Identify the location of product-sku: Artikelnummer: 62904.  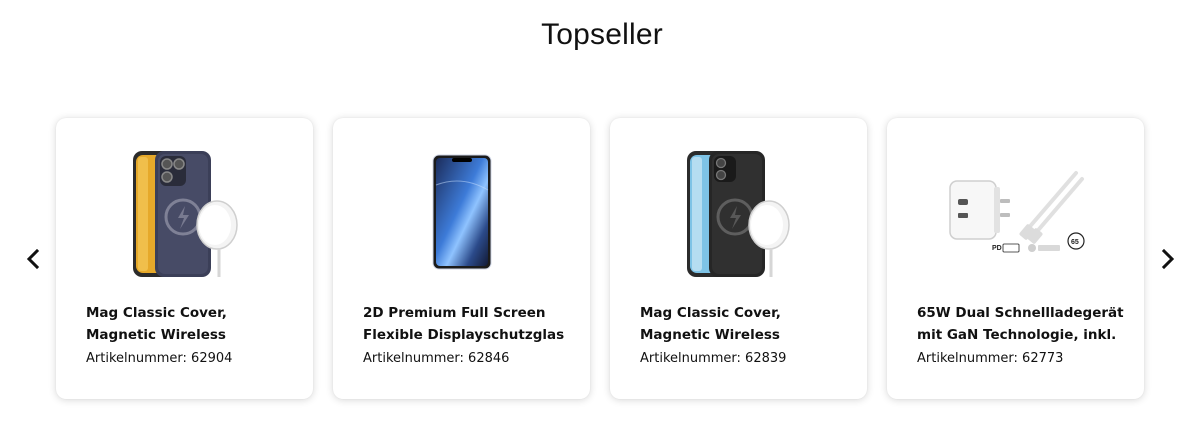
(159, 358).